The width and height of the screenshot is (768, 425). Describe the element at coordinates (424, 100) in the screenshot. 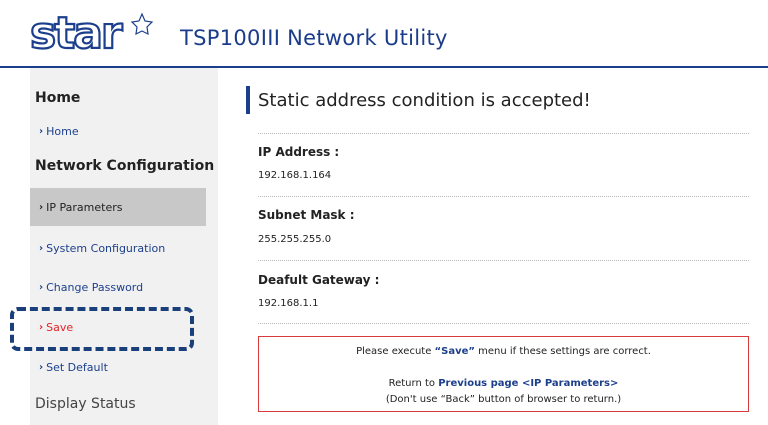

I see `page-title: Static address condition is accepted!` at that location.